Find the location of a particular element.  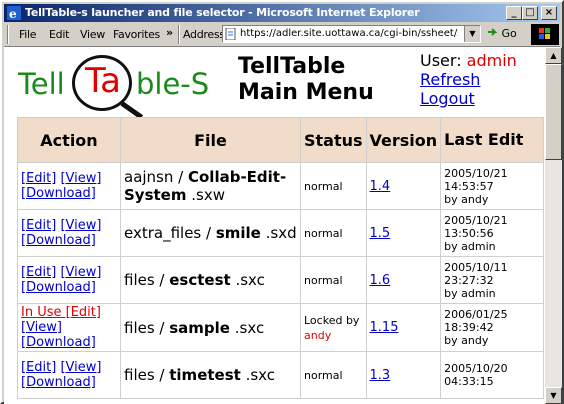

table-header-row: Action File Status Version Last Edit is located at coordinates (281, 140).